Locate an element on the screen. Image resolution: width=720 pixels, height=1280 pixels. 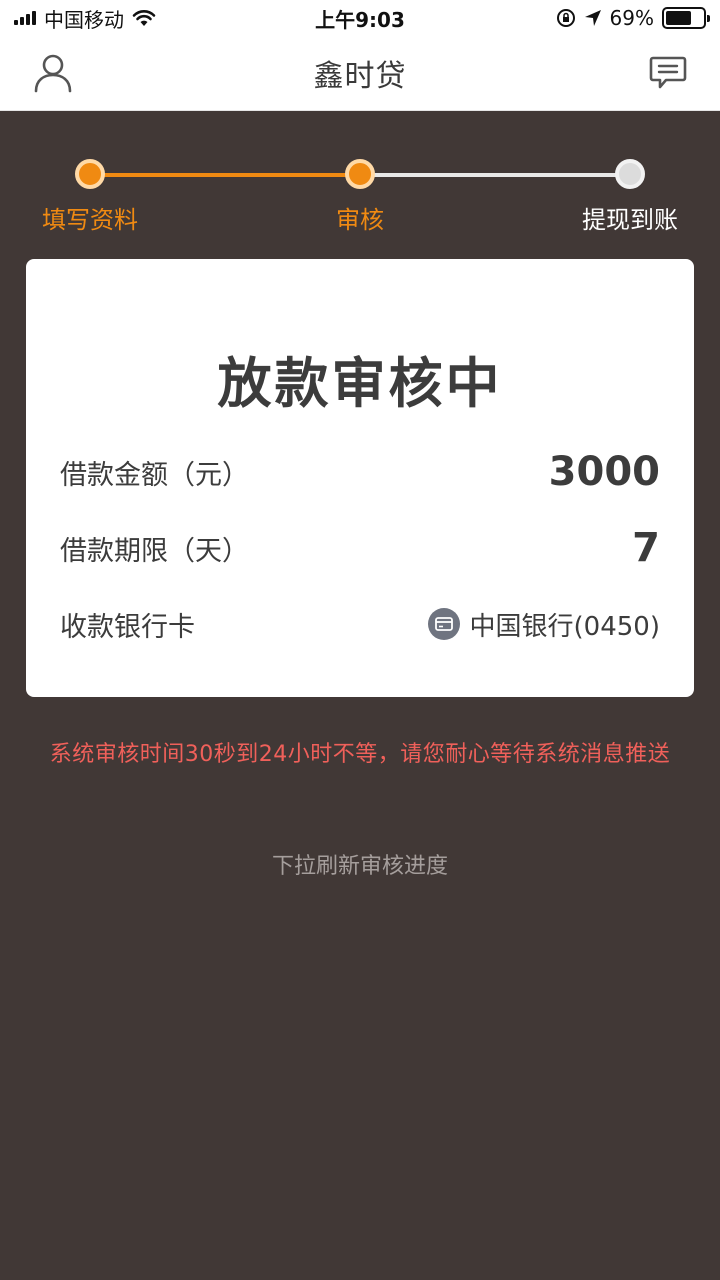
step-label-fill-info: 填写资料 is located at coordinates (90, 220).